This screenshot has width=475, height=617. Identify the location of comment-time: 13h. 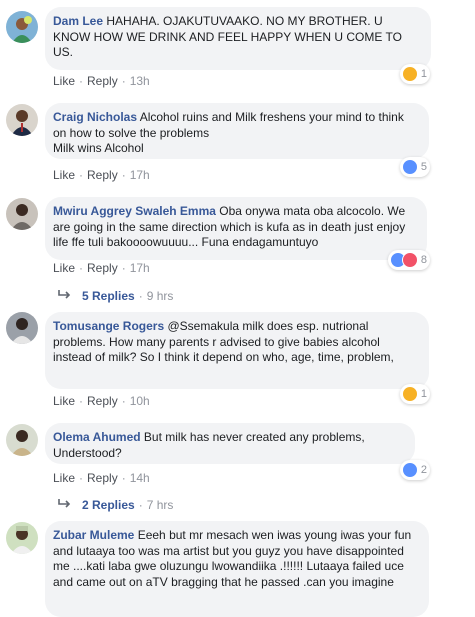
(140, 81).